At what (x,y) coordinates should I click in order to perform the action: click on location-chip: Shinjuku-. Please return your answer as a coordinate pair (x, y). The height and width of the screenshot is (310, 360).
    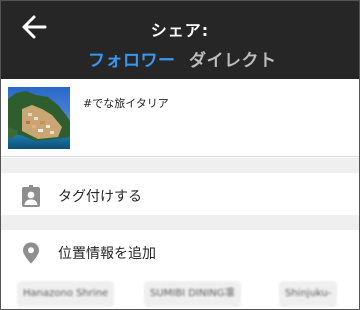
    Looking at the image, I should click on (308, 294).